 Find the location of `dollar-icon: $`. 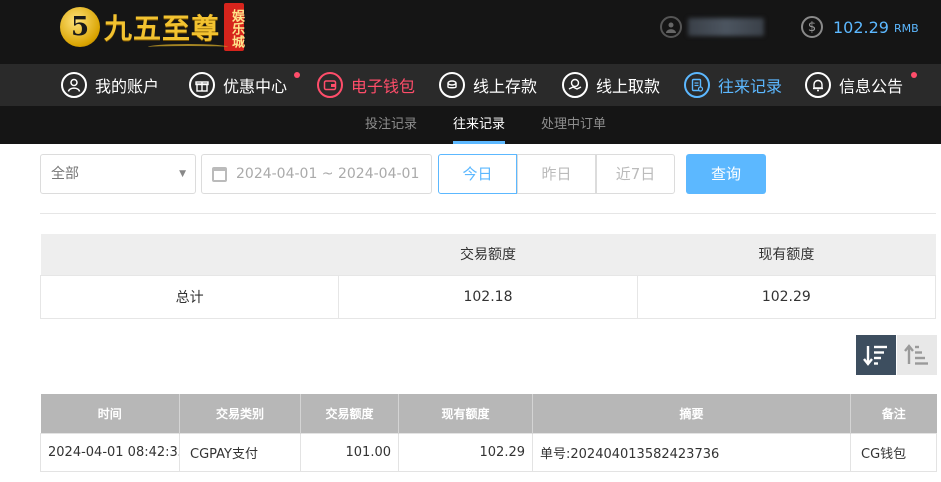

dollar-icon: $ is located at coordinates (812, 27).